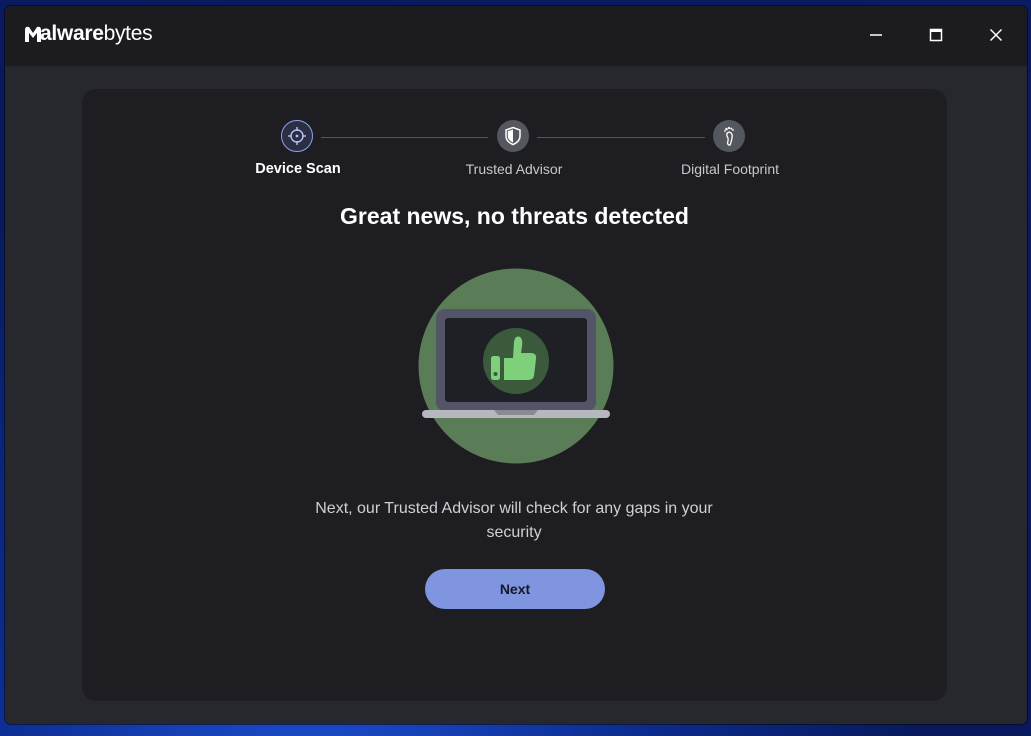 Image resolution: width=1031 pixels, height=736 pixels. I want to click on step-label-device-scan: Device Scan, so click(298, 169).